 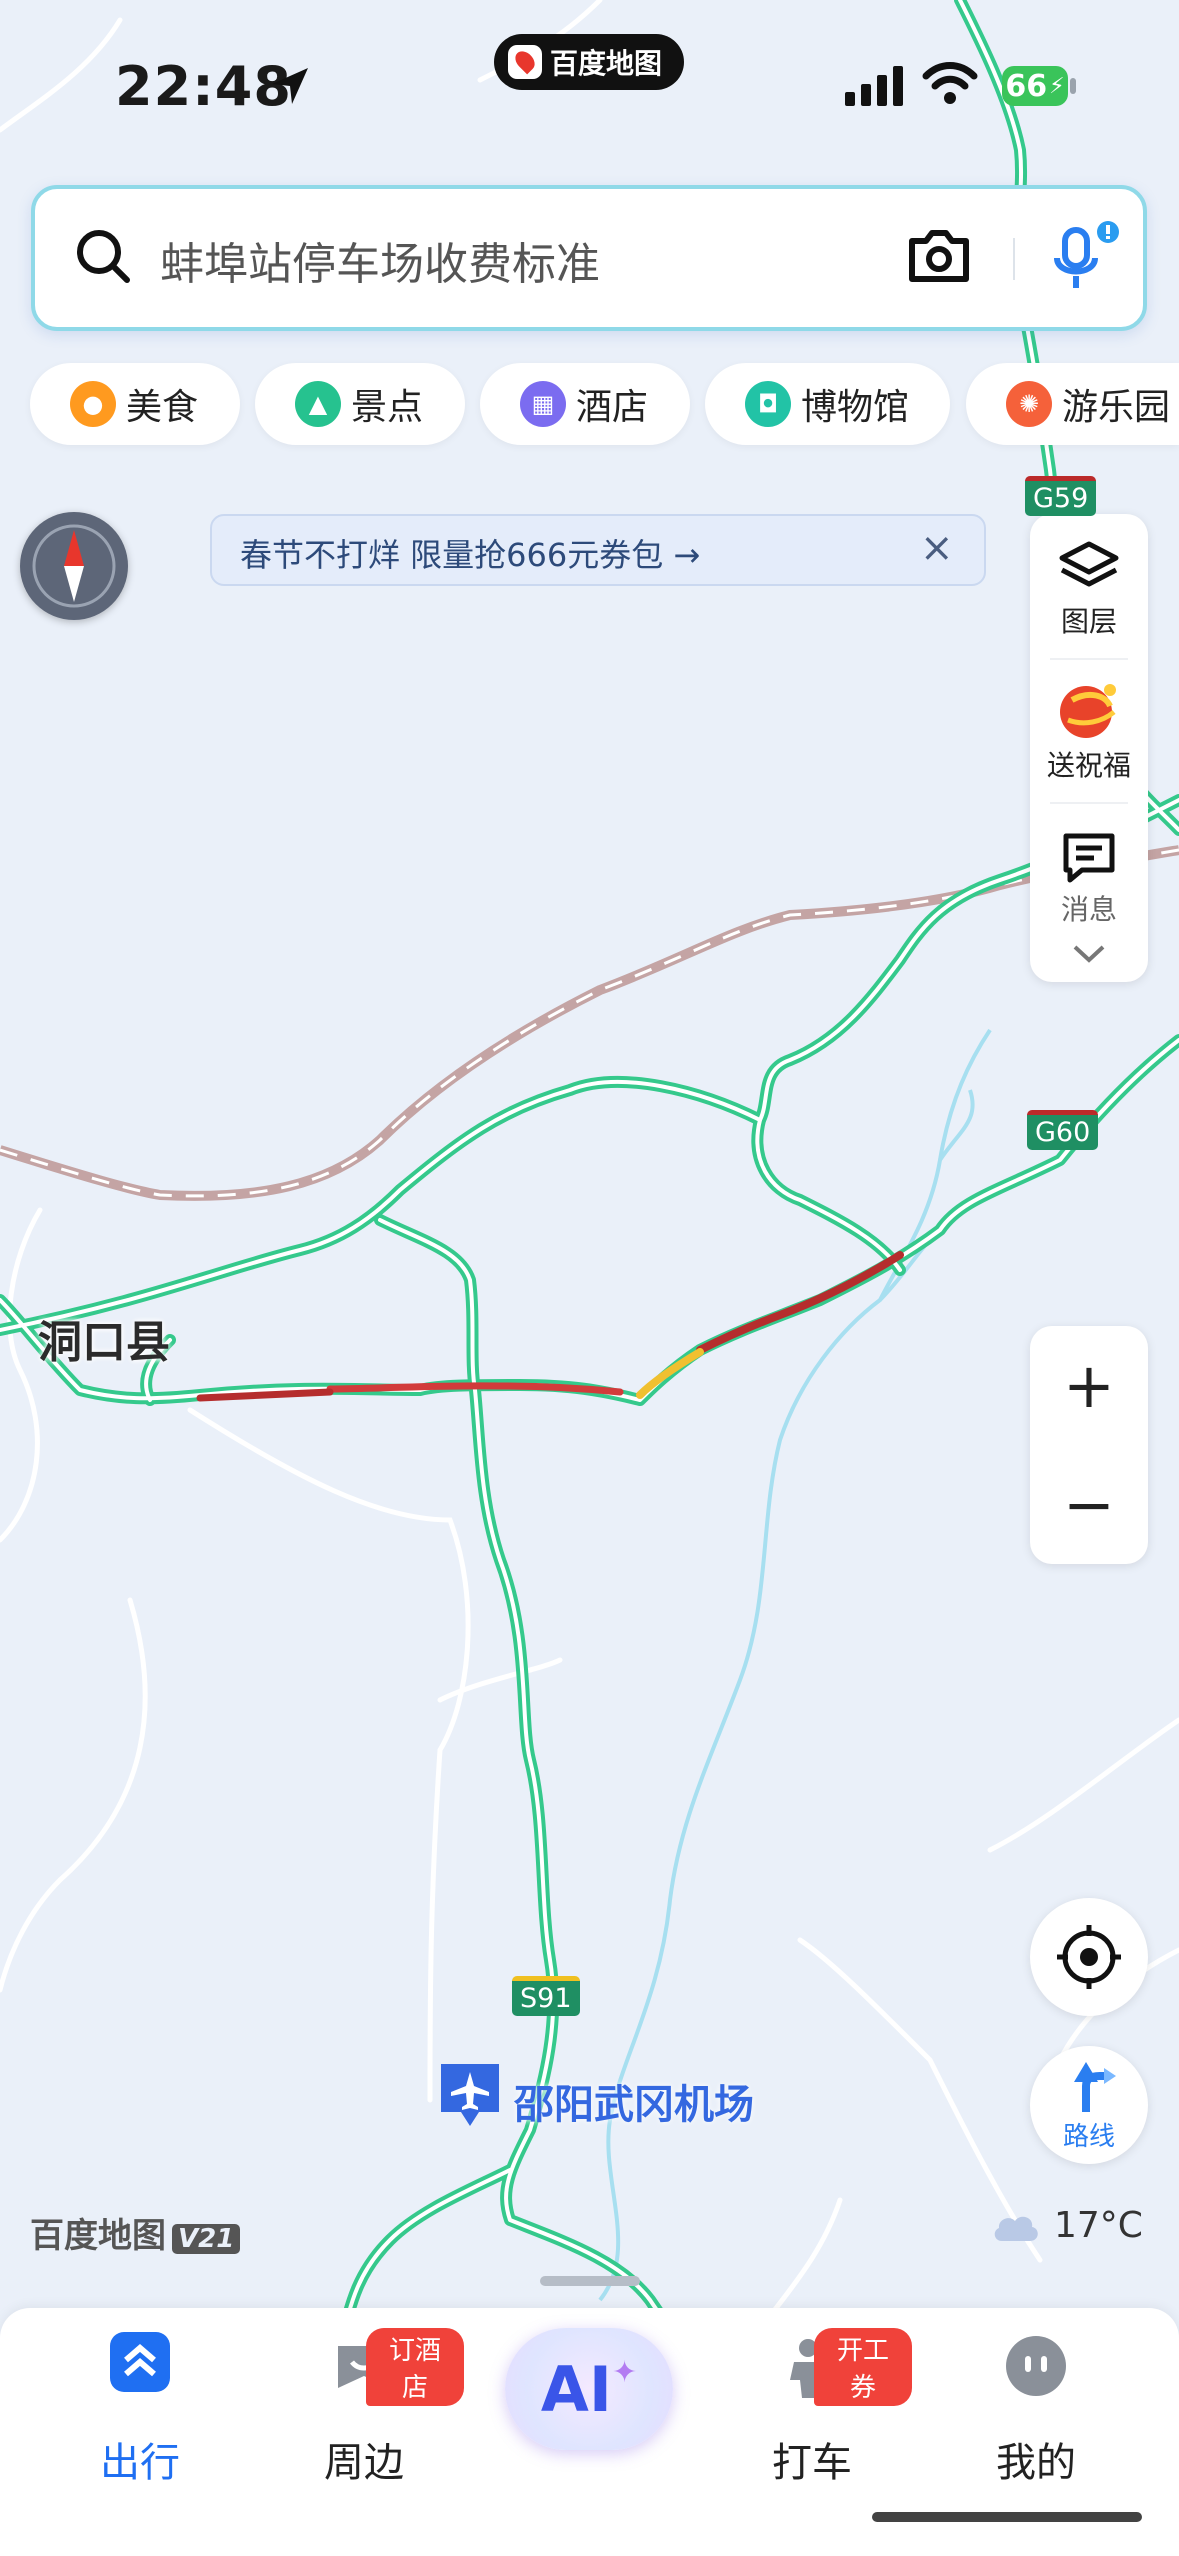 I want to click on battery-indicator: 66 ⚡, so click(x=1035, y=86).